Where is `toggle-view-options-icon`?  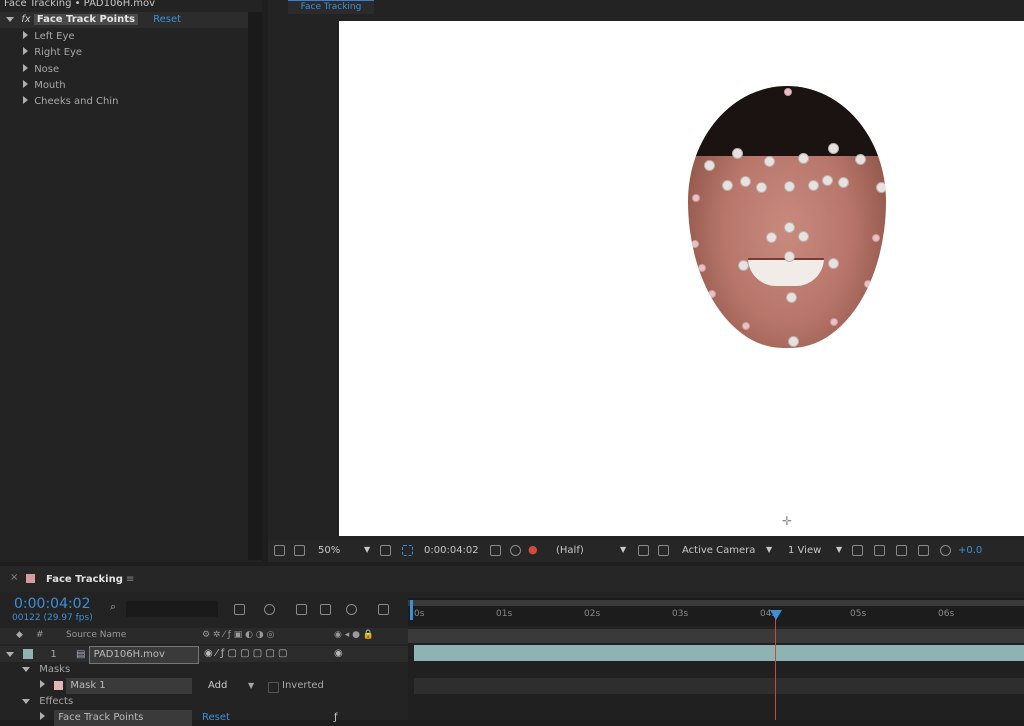 toggle-view-options-icon is located at coordinates (879, 550).